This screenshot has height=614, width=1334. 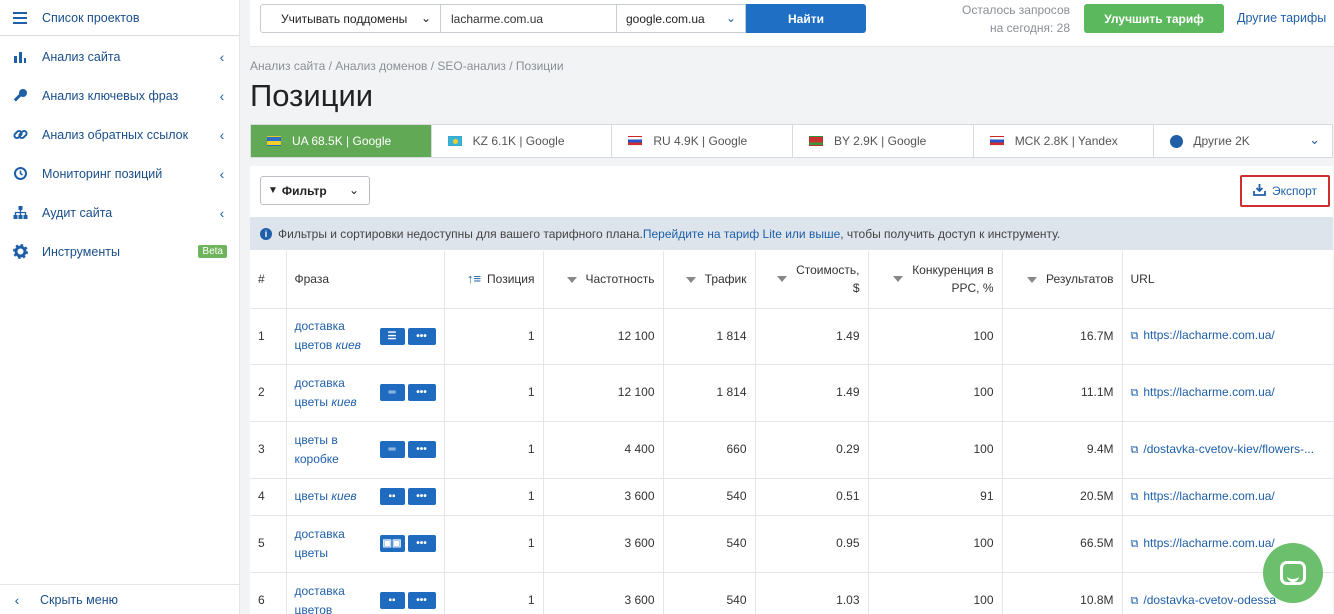 What do you see at coordinates (119, 95) in the screenshot?
I see `sidebar-item-keyword-analysis: Анализ ключевых фраз ‹` at bounding box center [119, 95].